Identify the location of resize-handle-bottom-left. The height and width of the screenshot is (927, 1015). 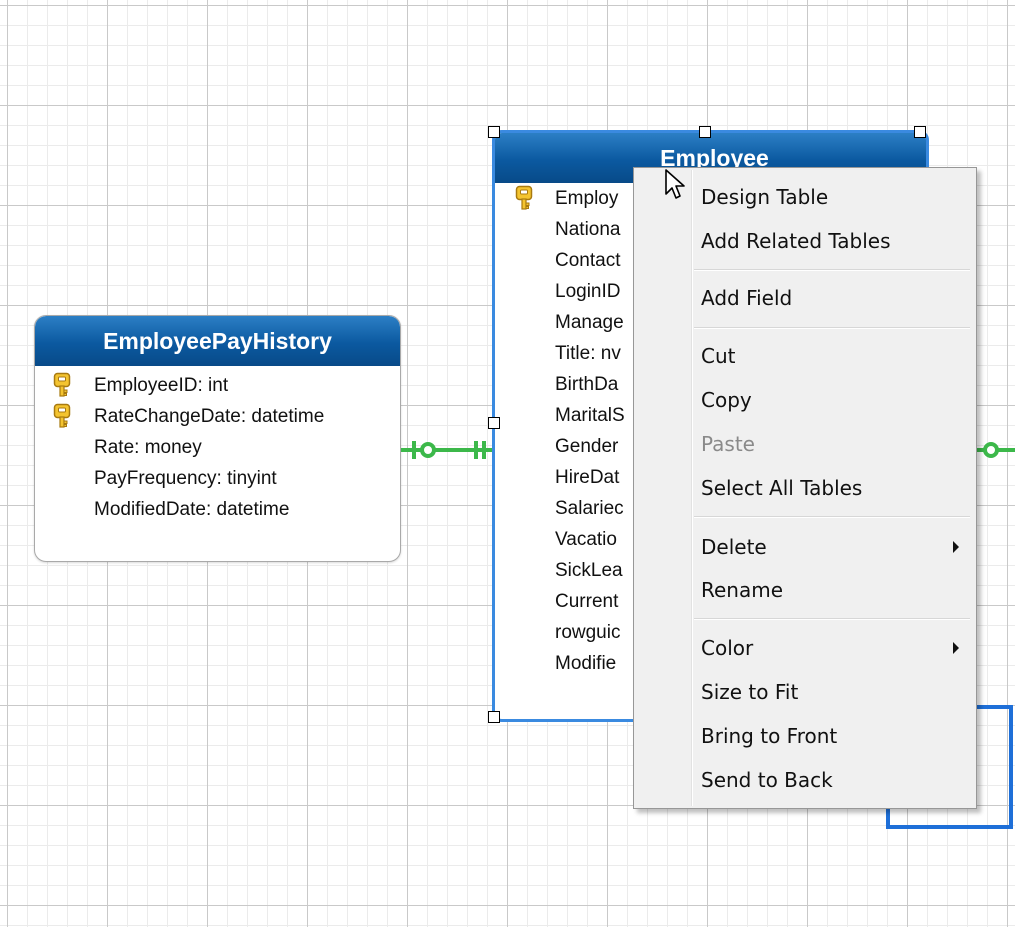
(494, 717).